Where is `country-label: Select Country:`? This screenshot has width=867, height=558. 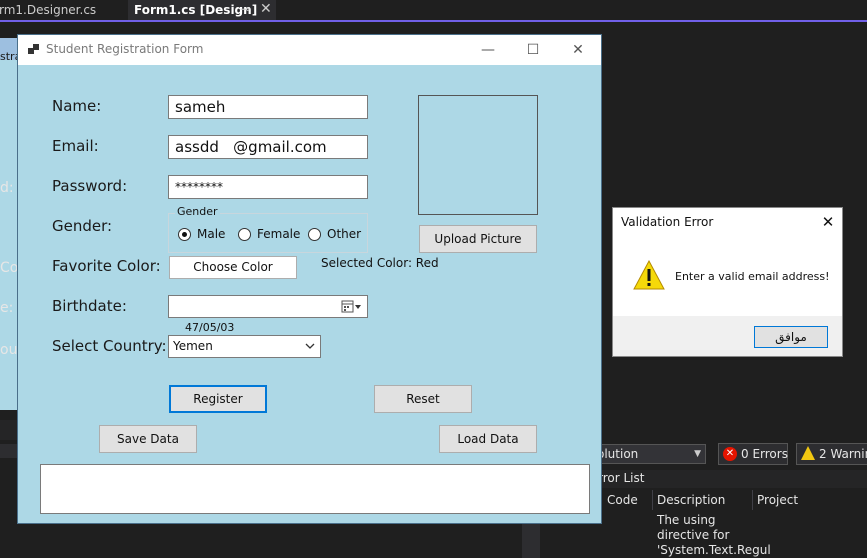
country-label: Select Country: is located at coordinates (109, 346).